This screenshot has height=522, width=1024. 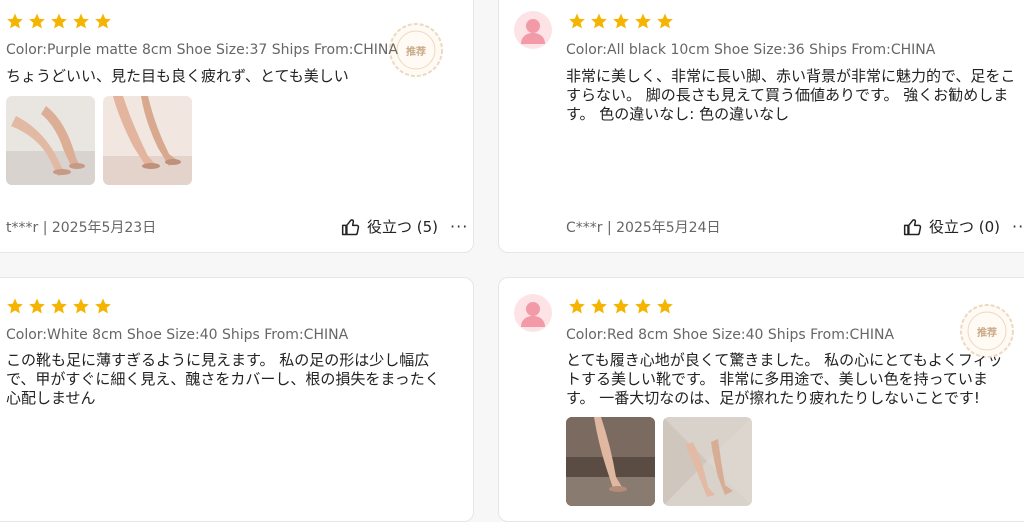 I want to click on helpful-label: 役立つ (5), so click(x=403, y=227).